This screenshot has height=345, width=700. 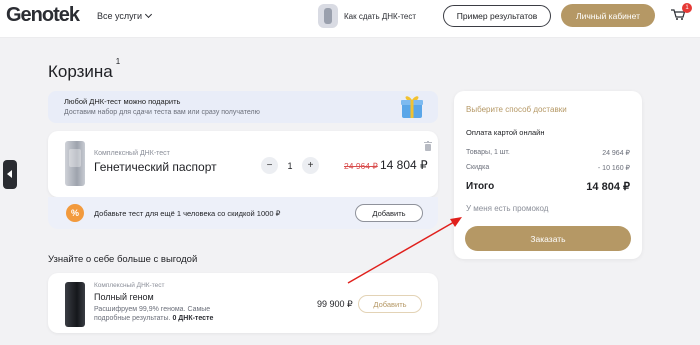 What do you see at coordinates (10, 174) in the screenshot?
I see `left-panel-toggle` at bounding box center [10, 174].